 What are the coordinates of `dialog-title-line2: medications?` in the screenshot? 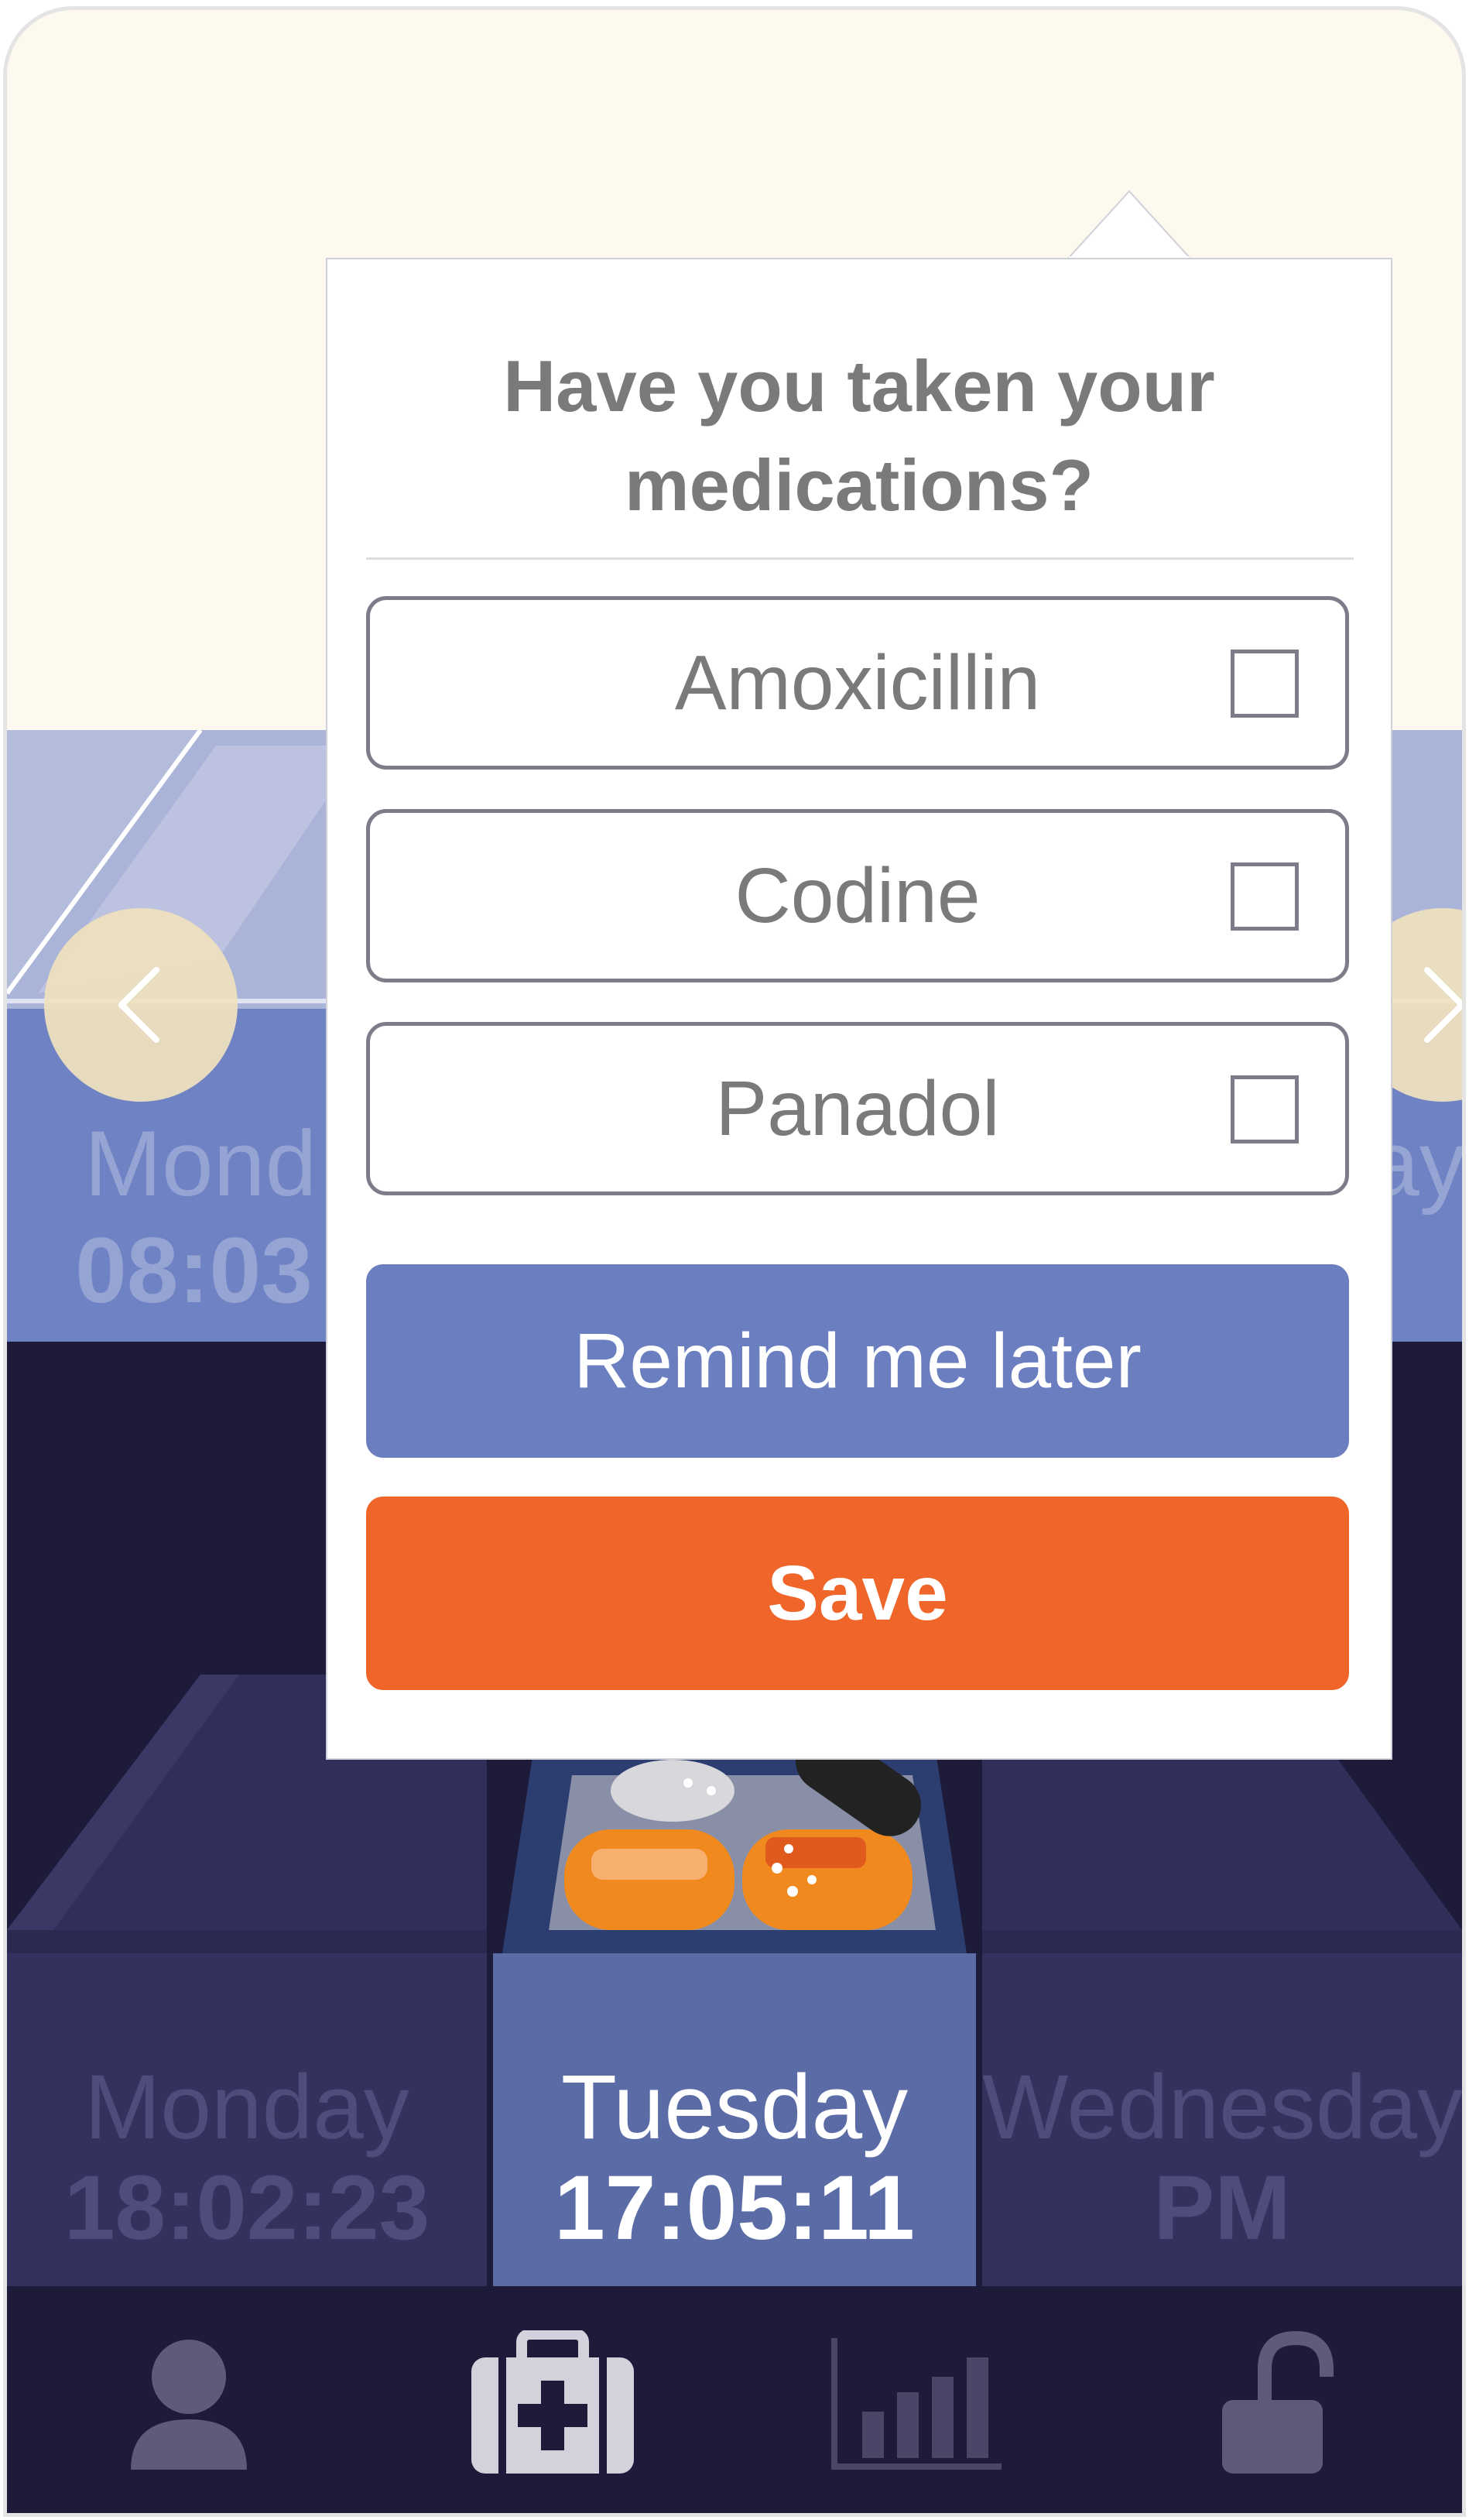 It's located at (860, 485).